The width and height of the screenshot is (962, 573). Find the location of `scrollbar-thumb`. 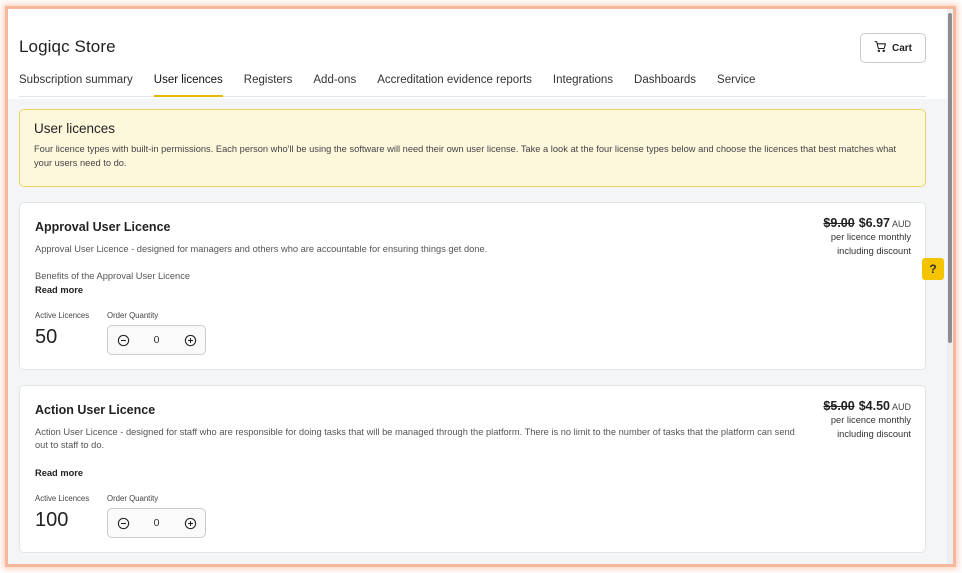

scrollbar-thumb is located at coordinates (950, 178).